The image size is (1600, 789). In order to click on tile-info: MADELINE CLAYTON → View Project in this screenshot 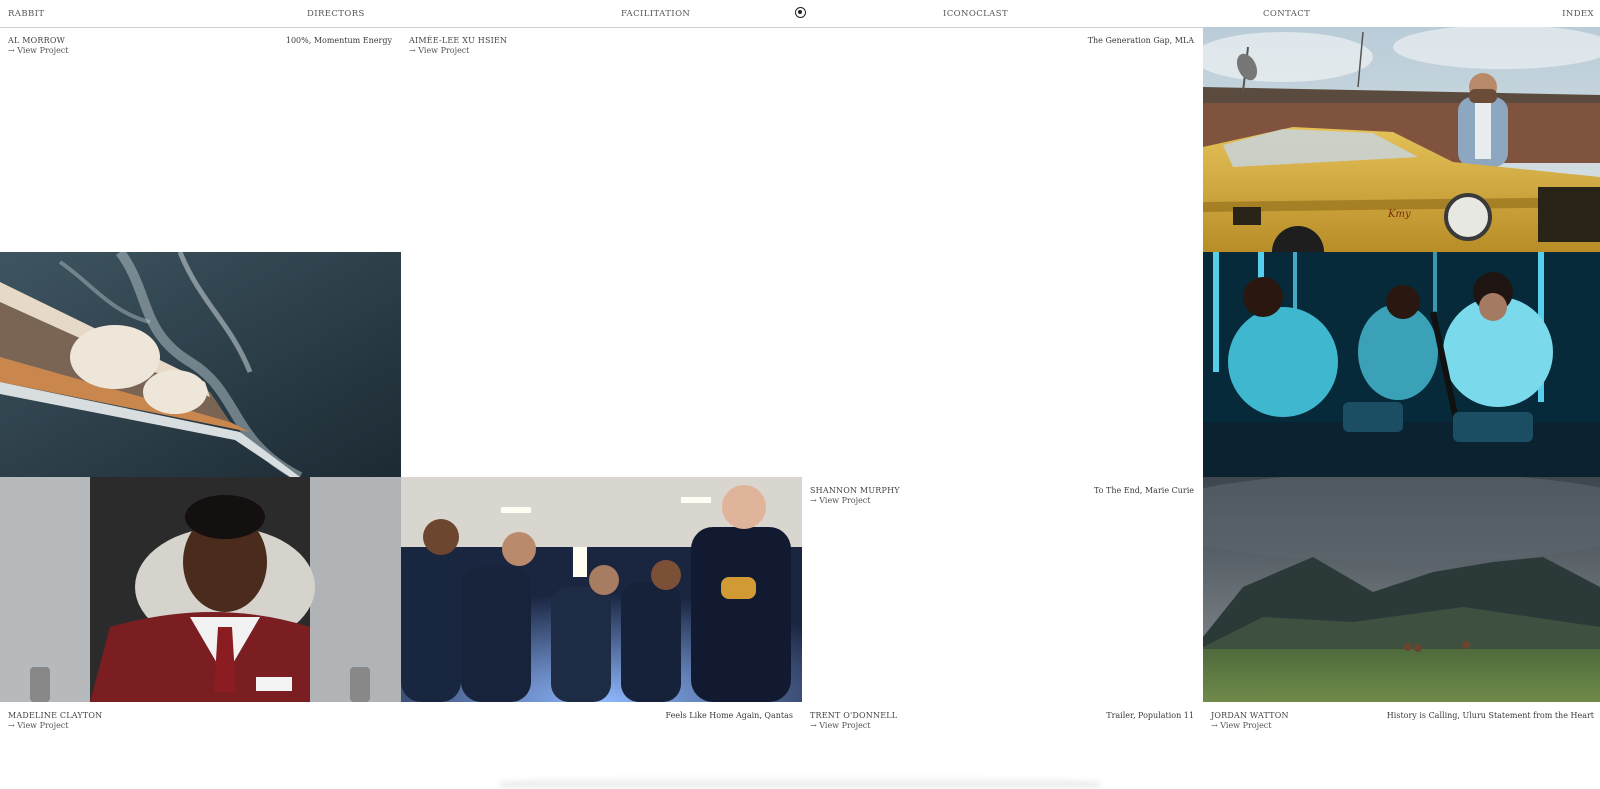, I will do `click(55, 720)`.